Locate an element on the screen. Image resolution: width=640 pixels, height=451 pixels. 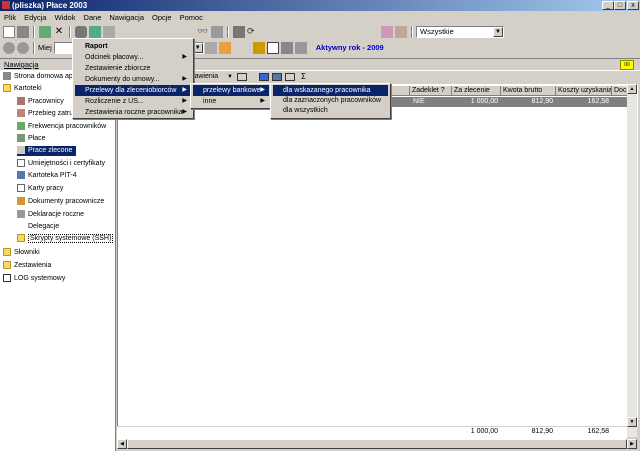
tree-item-frekwencja: Frekwencja pracowników is located at coordinates (61, 127).